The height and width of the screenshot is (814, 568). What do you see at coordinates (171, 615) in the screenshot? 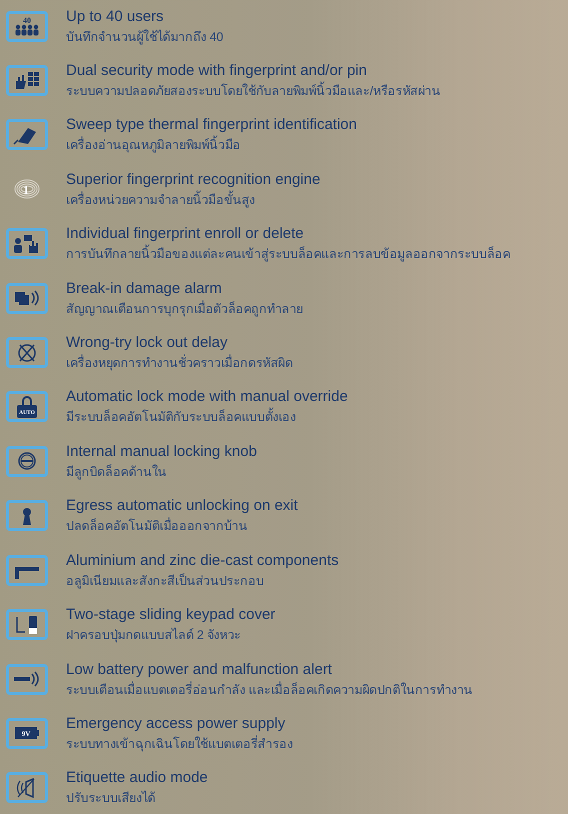
I see `feature-title: Two-stage sliding keypad cover` at bounding box center [171, 615].